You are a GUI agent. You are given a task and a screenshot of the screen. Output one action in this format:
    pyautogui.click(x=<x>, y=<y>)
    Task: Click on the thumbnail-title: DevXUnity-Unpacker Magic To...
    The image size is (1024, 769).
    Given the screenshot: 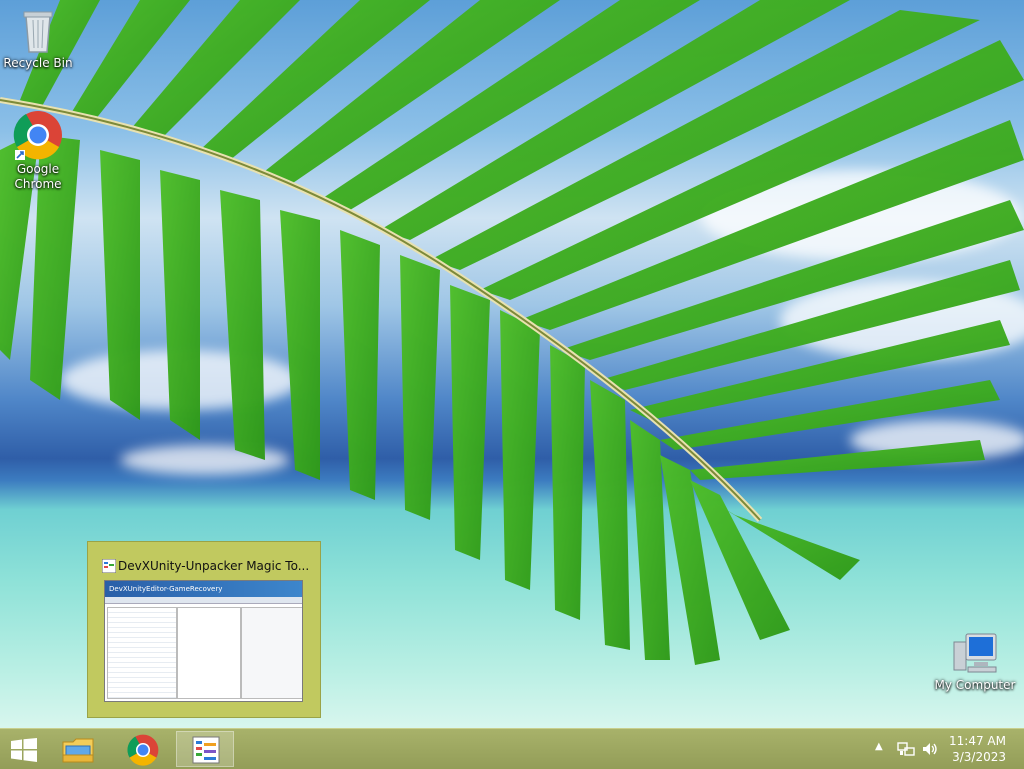 What is the action you would take?
    pyautogui.click(x=214, y=566)
    